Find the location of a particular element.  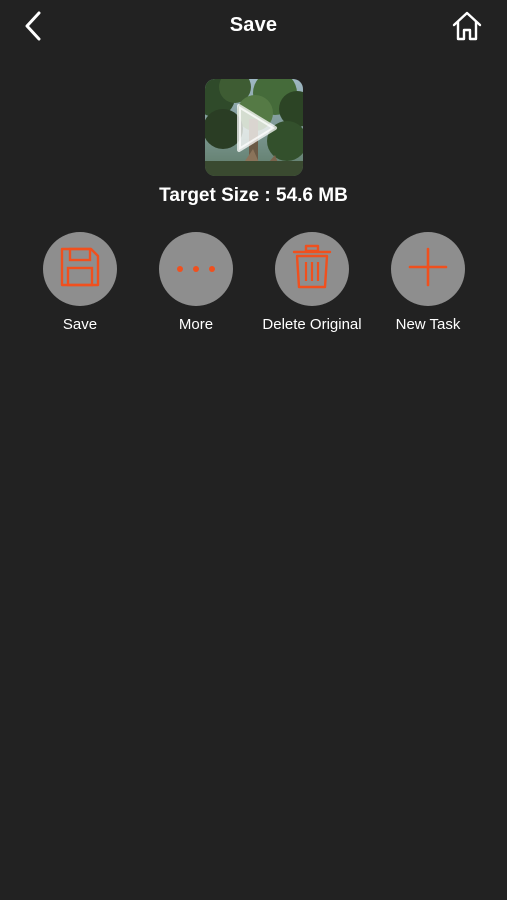

save-button-circle is located at coordinates (80, 269).